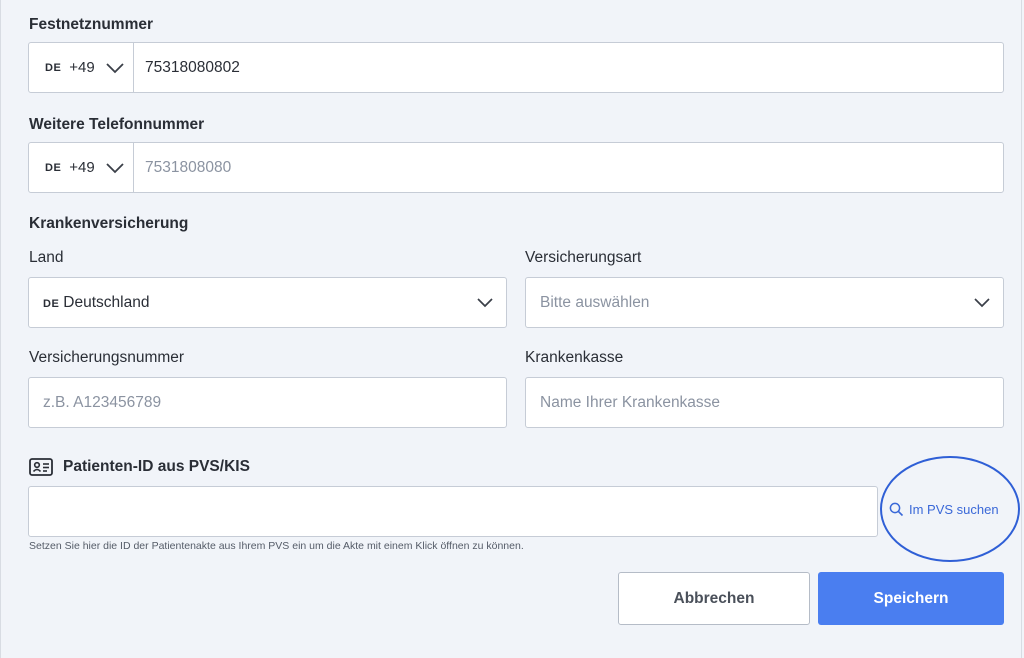 This screenshot has width=1024, height=658. What do you see at coordinates (516, 167) in the screenshot?
I see `other-phone-field: DE +49 7531808080` at bounding box center [516, 167].